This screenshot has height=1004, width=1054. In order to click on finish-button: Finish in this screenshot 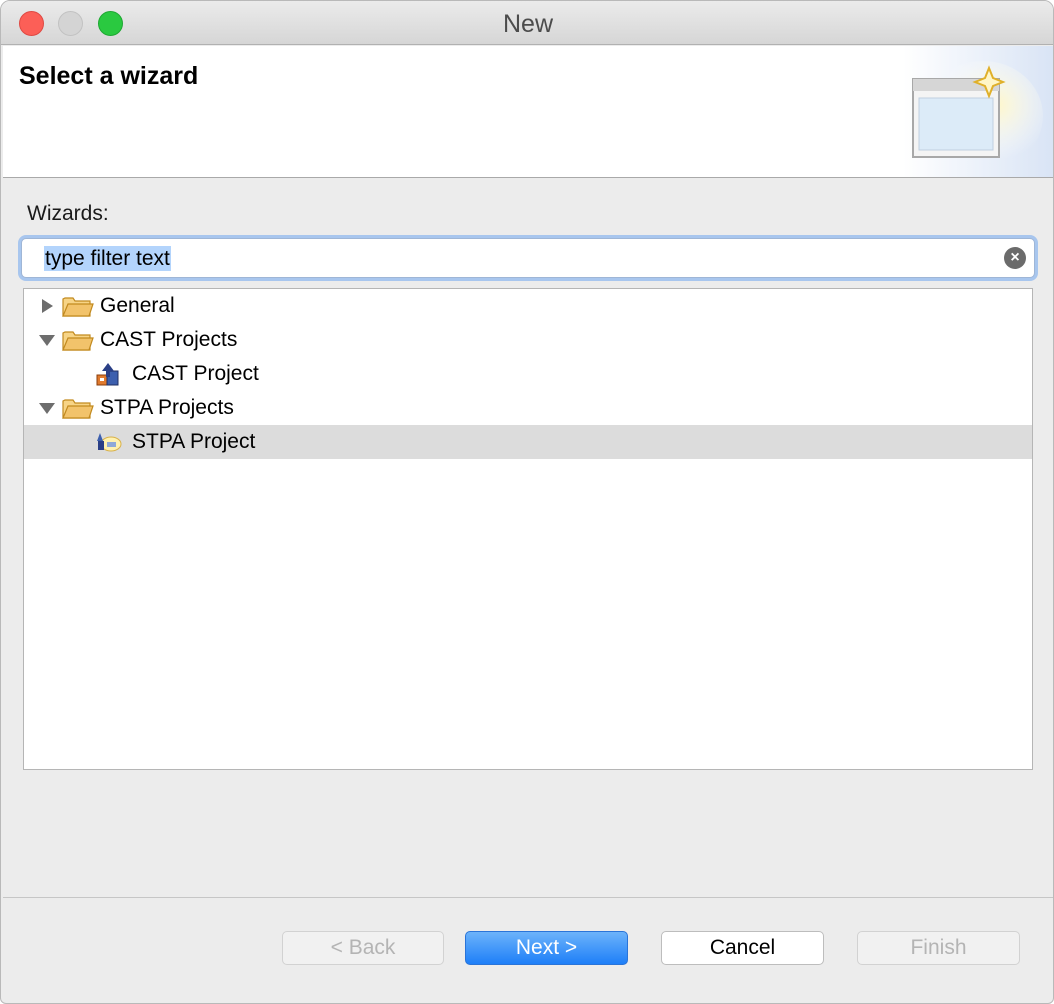, I will do `click(938, 948)`.